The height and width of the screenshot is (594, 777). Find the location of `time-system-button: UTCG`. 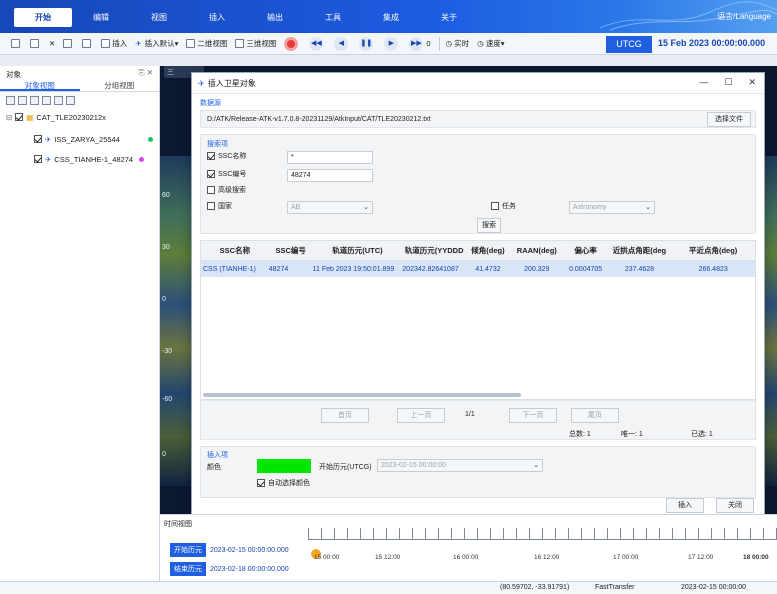

time-system-button: UTCG is located at coordinates (629, 44).